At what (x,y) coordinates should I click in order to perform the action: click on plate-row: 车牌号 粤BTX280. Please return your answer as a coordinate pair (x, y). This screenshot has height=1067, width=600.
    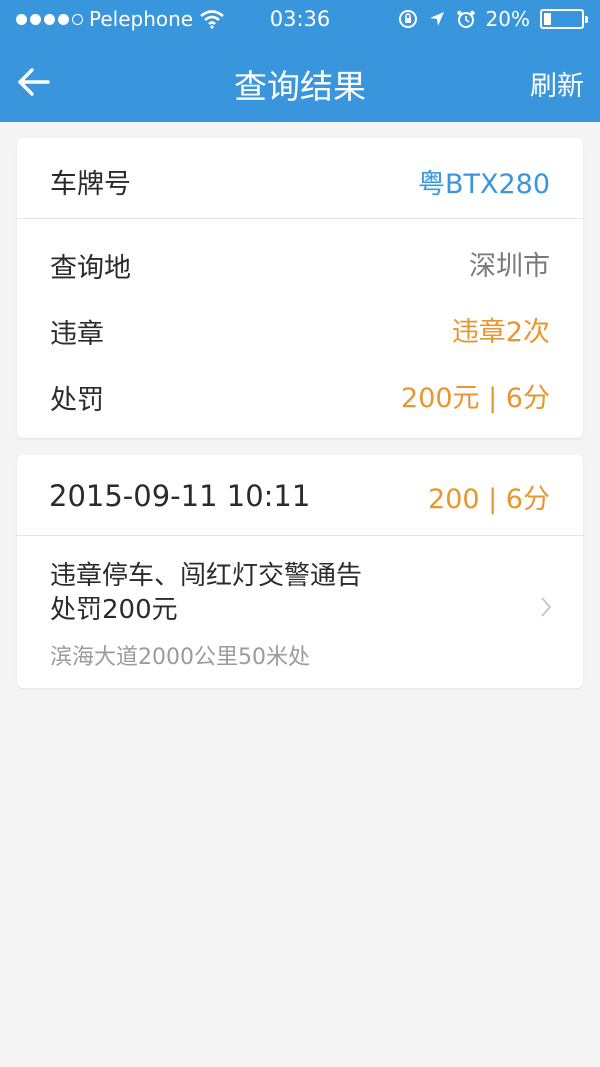
    Looking at the image, I should click on (300, 178).